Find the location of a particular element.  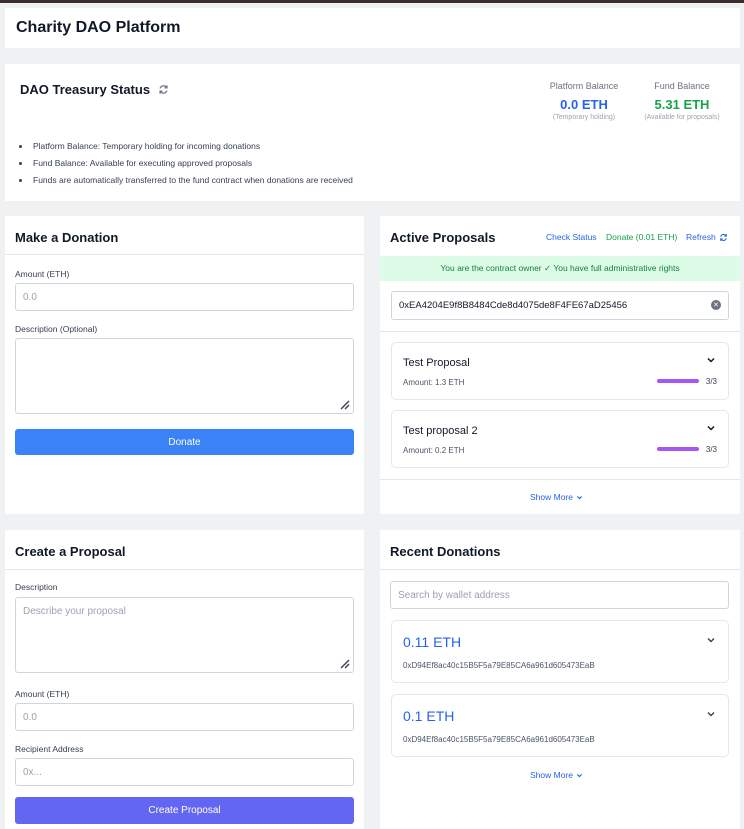

platform-balance-note: (Temporary holding) is located at coordinates (584, 117).